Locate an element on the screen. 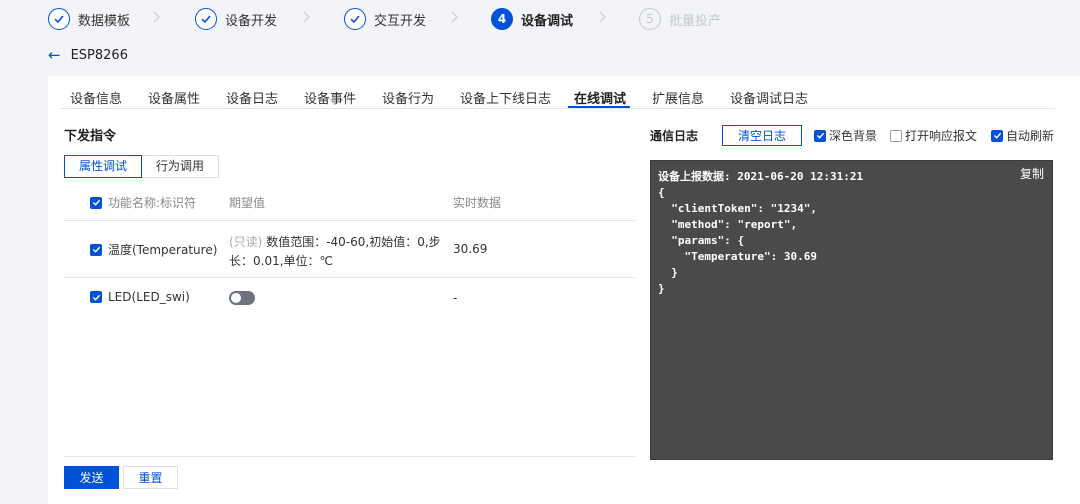 Image resolution: width=1080 pixels, height=504 pixels. device-name: ESP8266 is located at coordinates (99, 55).